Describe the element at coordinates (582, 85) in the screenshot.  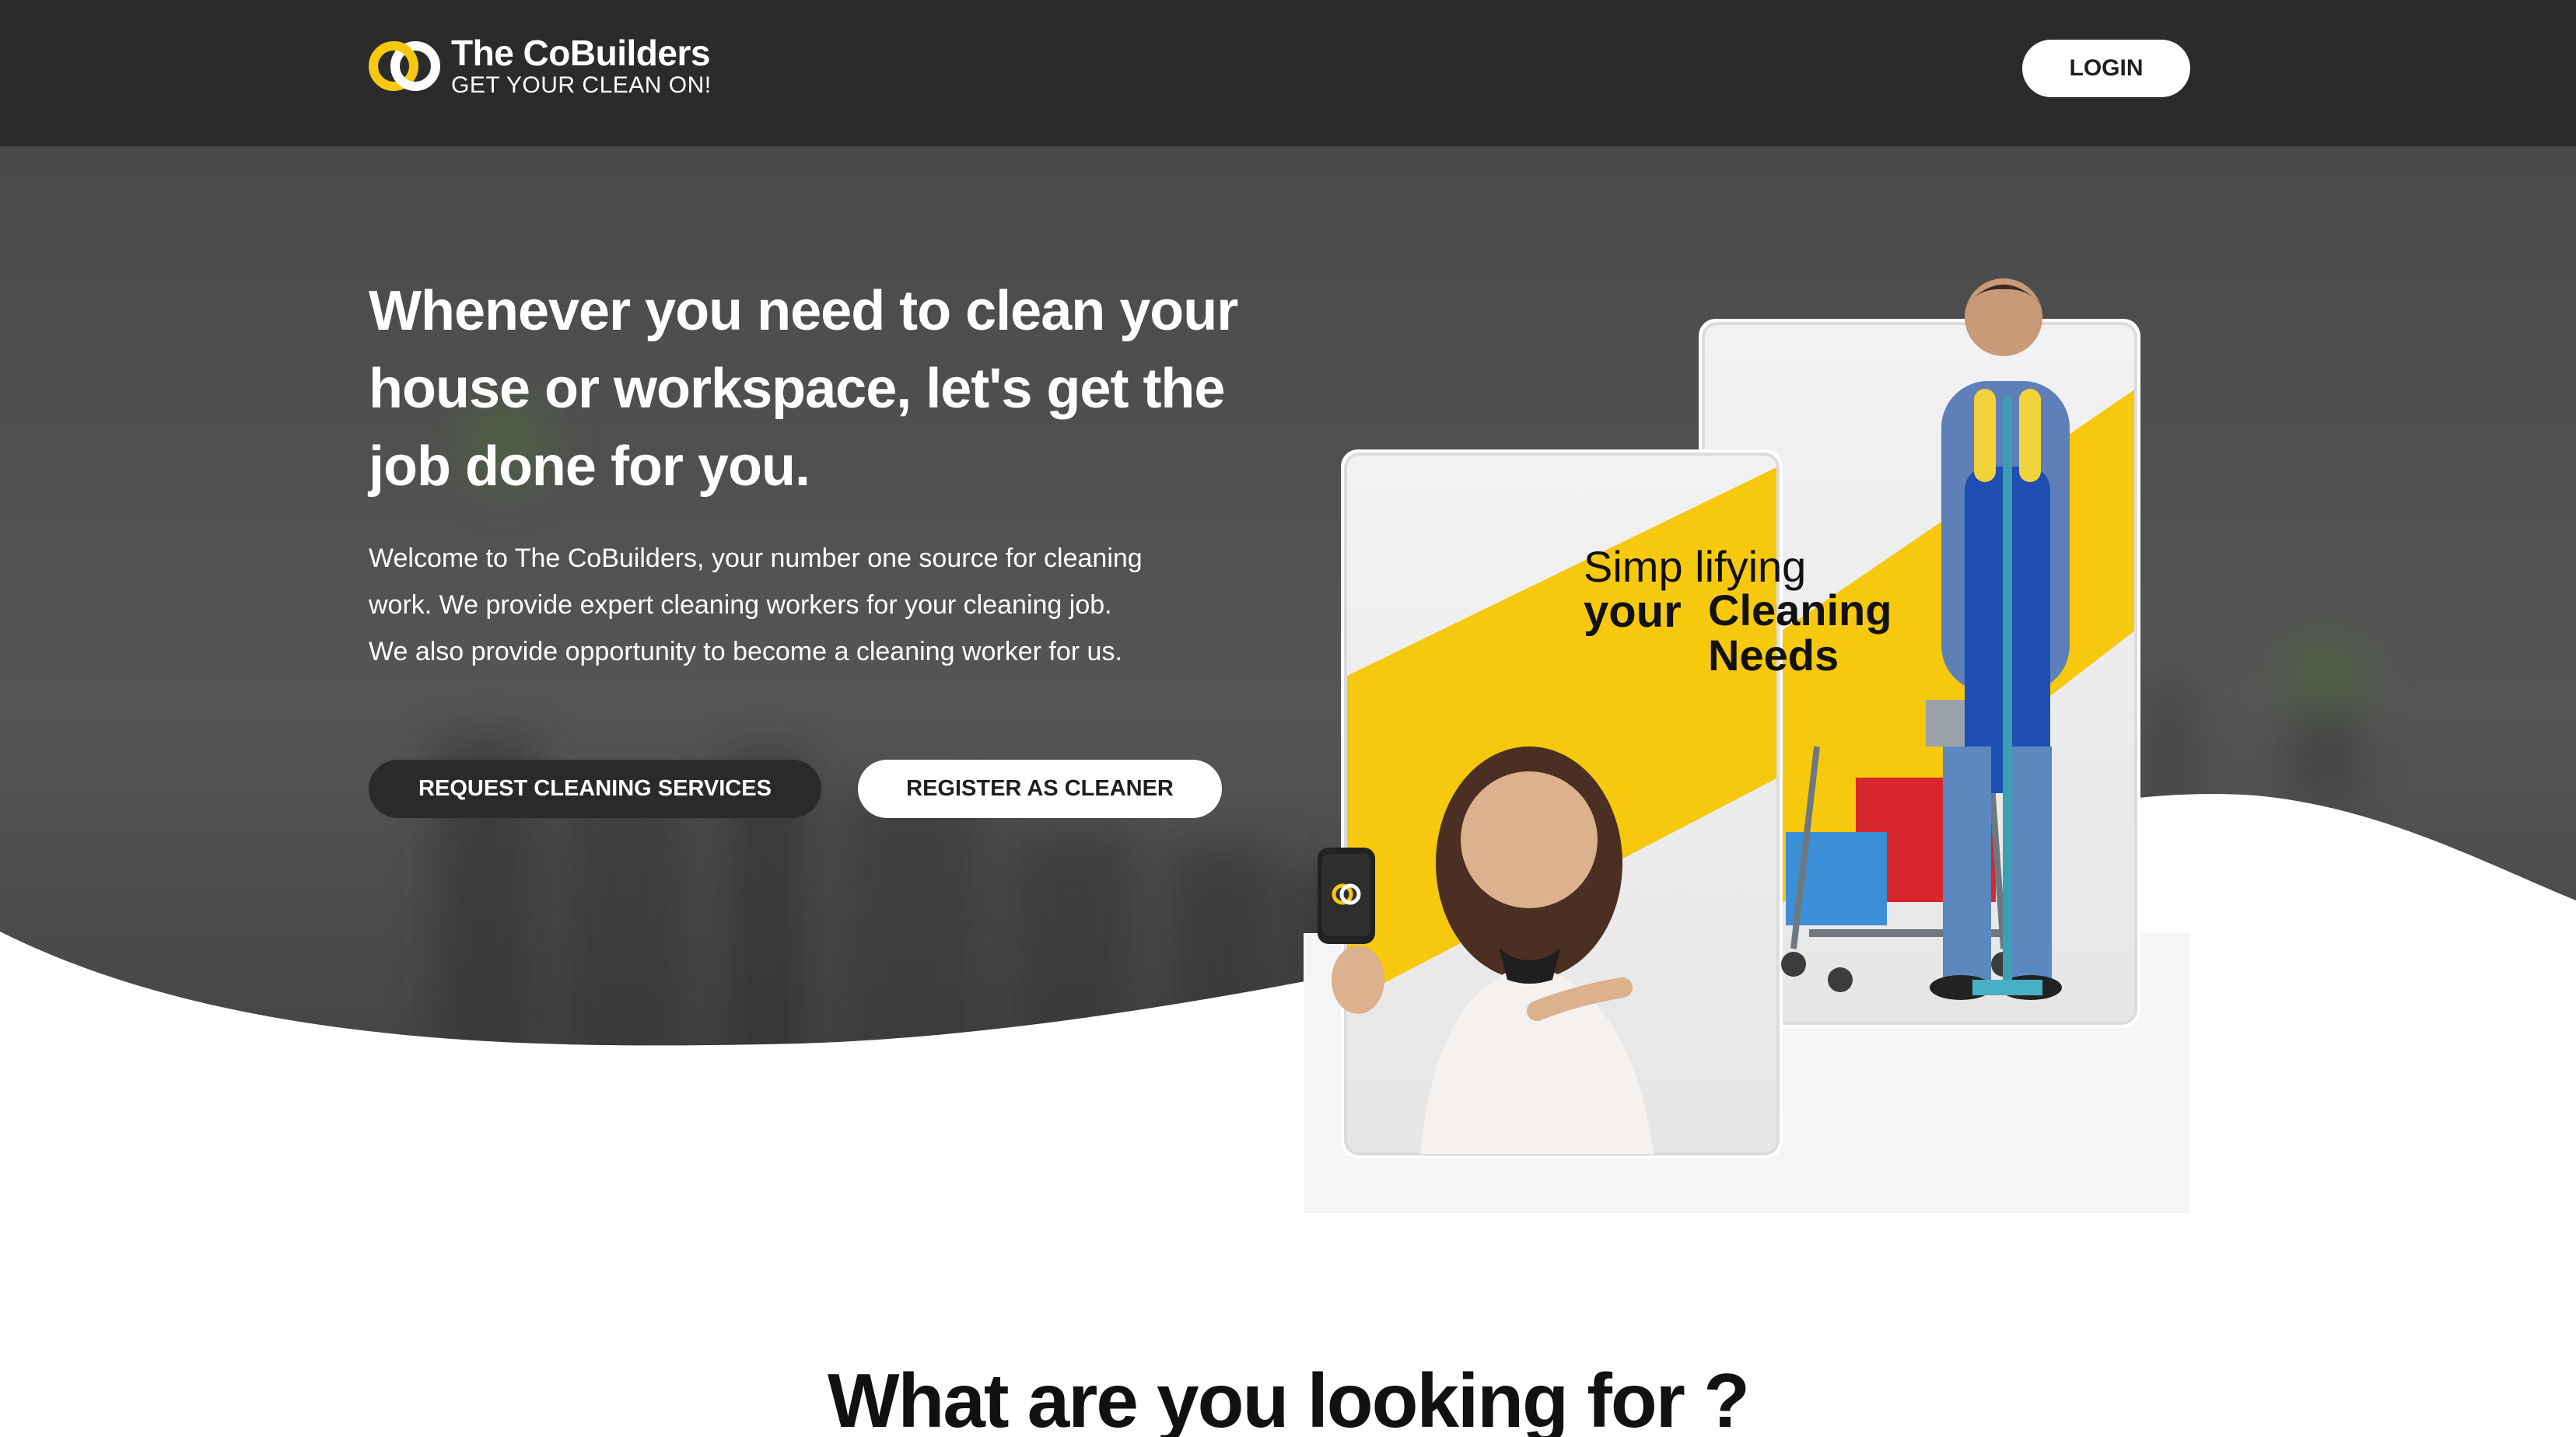
I see `brand-tagline: GET YOUR CLEAN ON!` at that location.